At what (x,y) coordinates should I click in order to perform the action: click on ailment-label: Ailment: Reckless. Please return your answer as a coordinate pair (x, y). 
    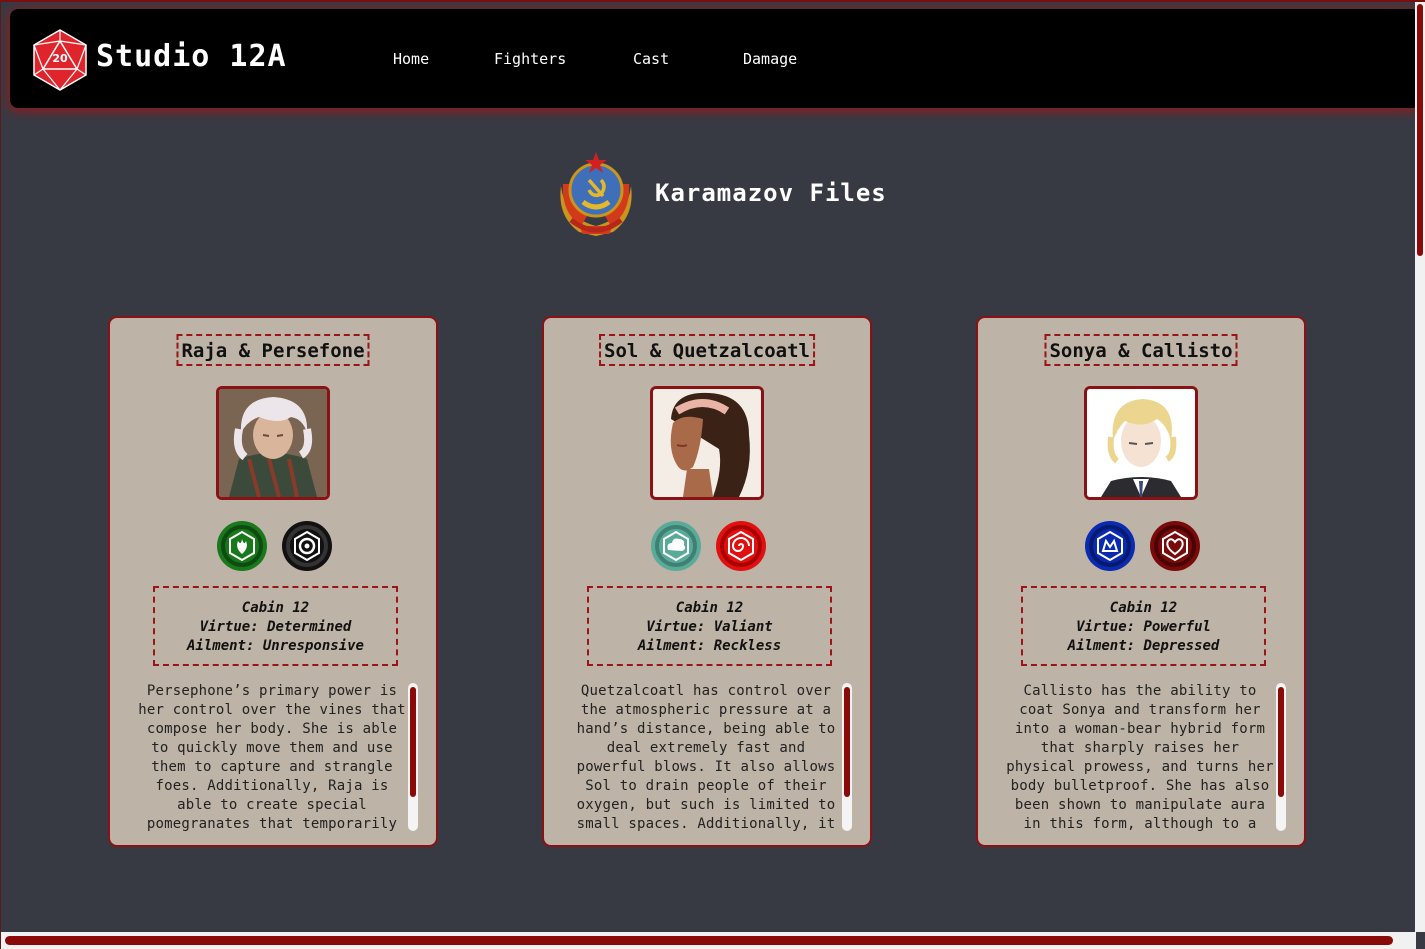
    Looking at the image, I should click on (709, 646).